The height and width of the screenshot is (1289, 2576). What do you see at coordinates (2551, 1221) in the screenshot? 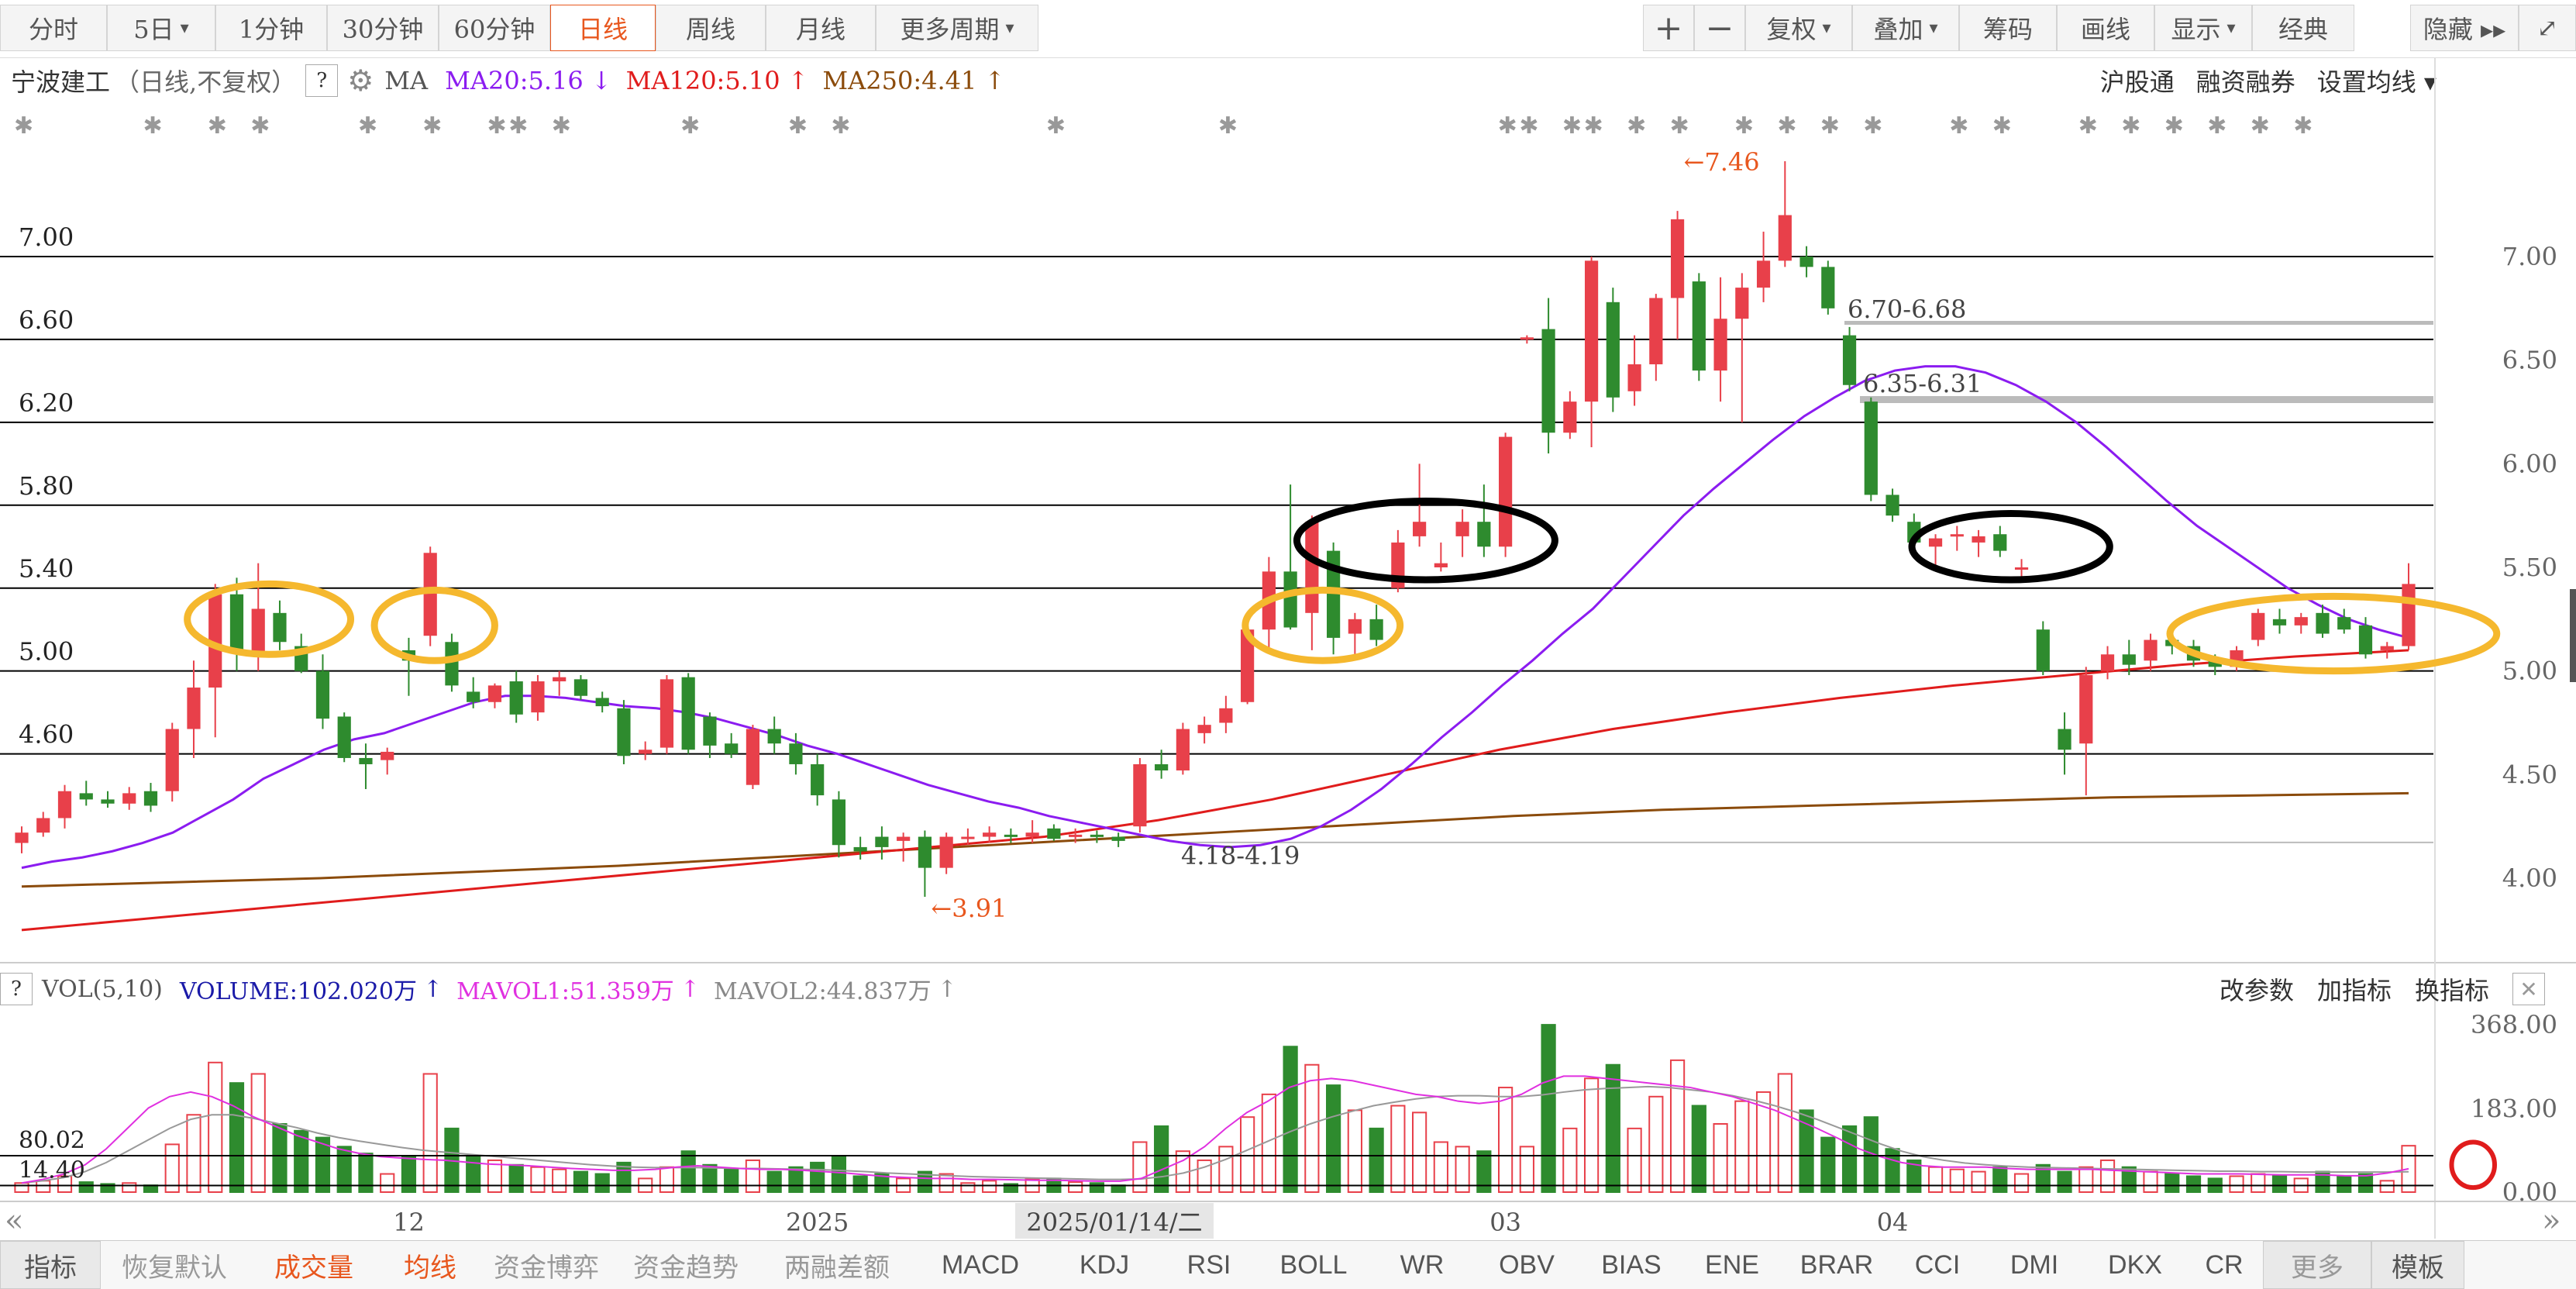
I see `scroll-right-icon: »` at bounding box center [2551, 1221].